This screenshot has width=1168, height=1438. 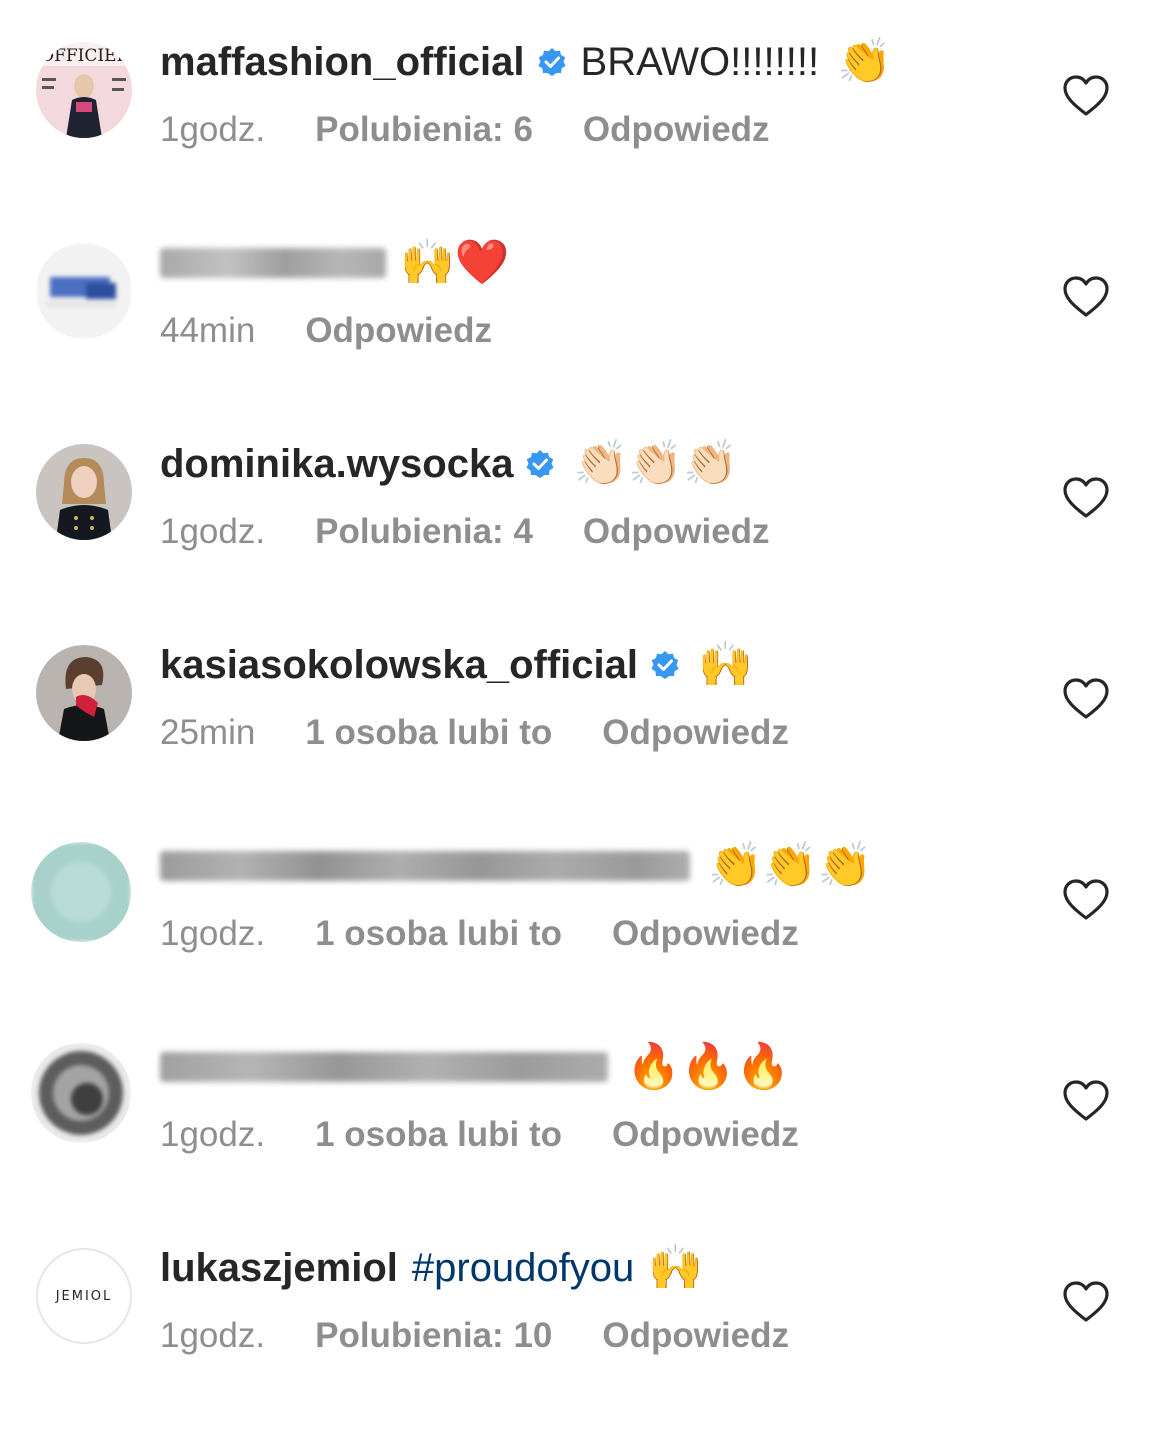 I want to click on avatar: JEMIOL, so click(x=84, y=1296).